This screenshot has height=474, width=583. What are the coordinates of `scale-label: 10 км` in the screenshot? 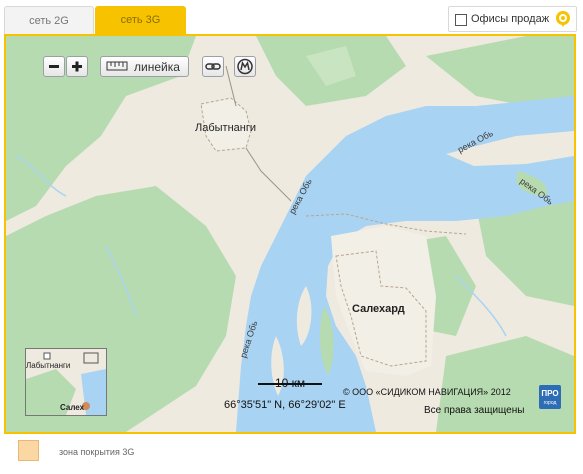 It's located at (290, 383).